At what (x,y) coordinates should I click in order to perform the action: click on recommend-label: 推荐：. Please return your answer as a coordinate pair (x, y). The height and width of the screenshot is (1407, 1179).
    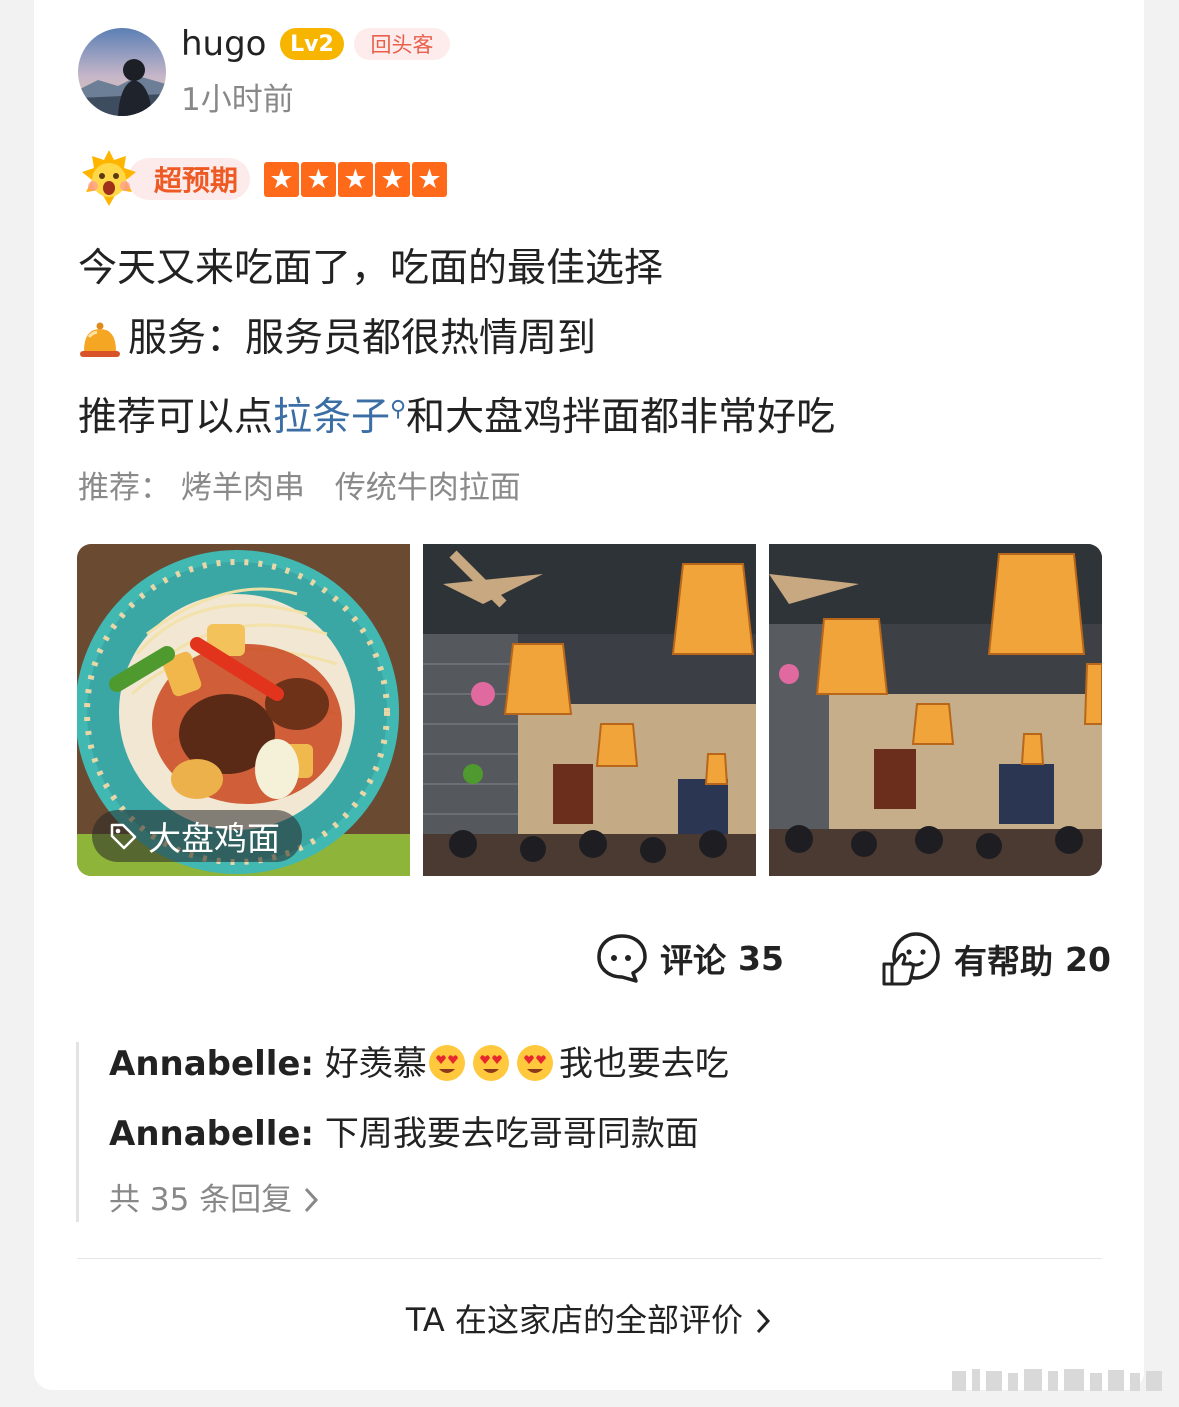
    Looking at the image, I should click on (124, 488).